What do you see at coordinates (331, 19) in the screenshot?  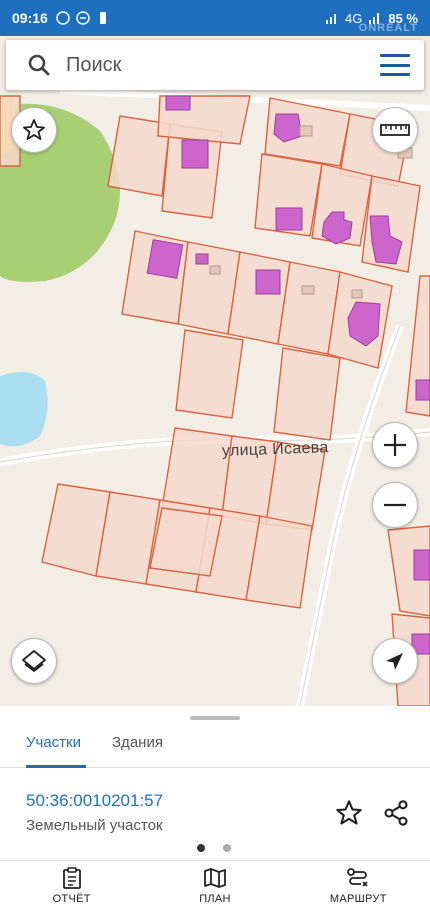 I see `signal-icon` at bounding box center [331, 19].